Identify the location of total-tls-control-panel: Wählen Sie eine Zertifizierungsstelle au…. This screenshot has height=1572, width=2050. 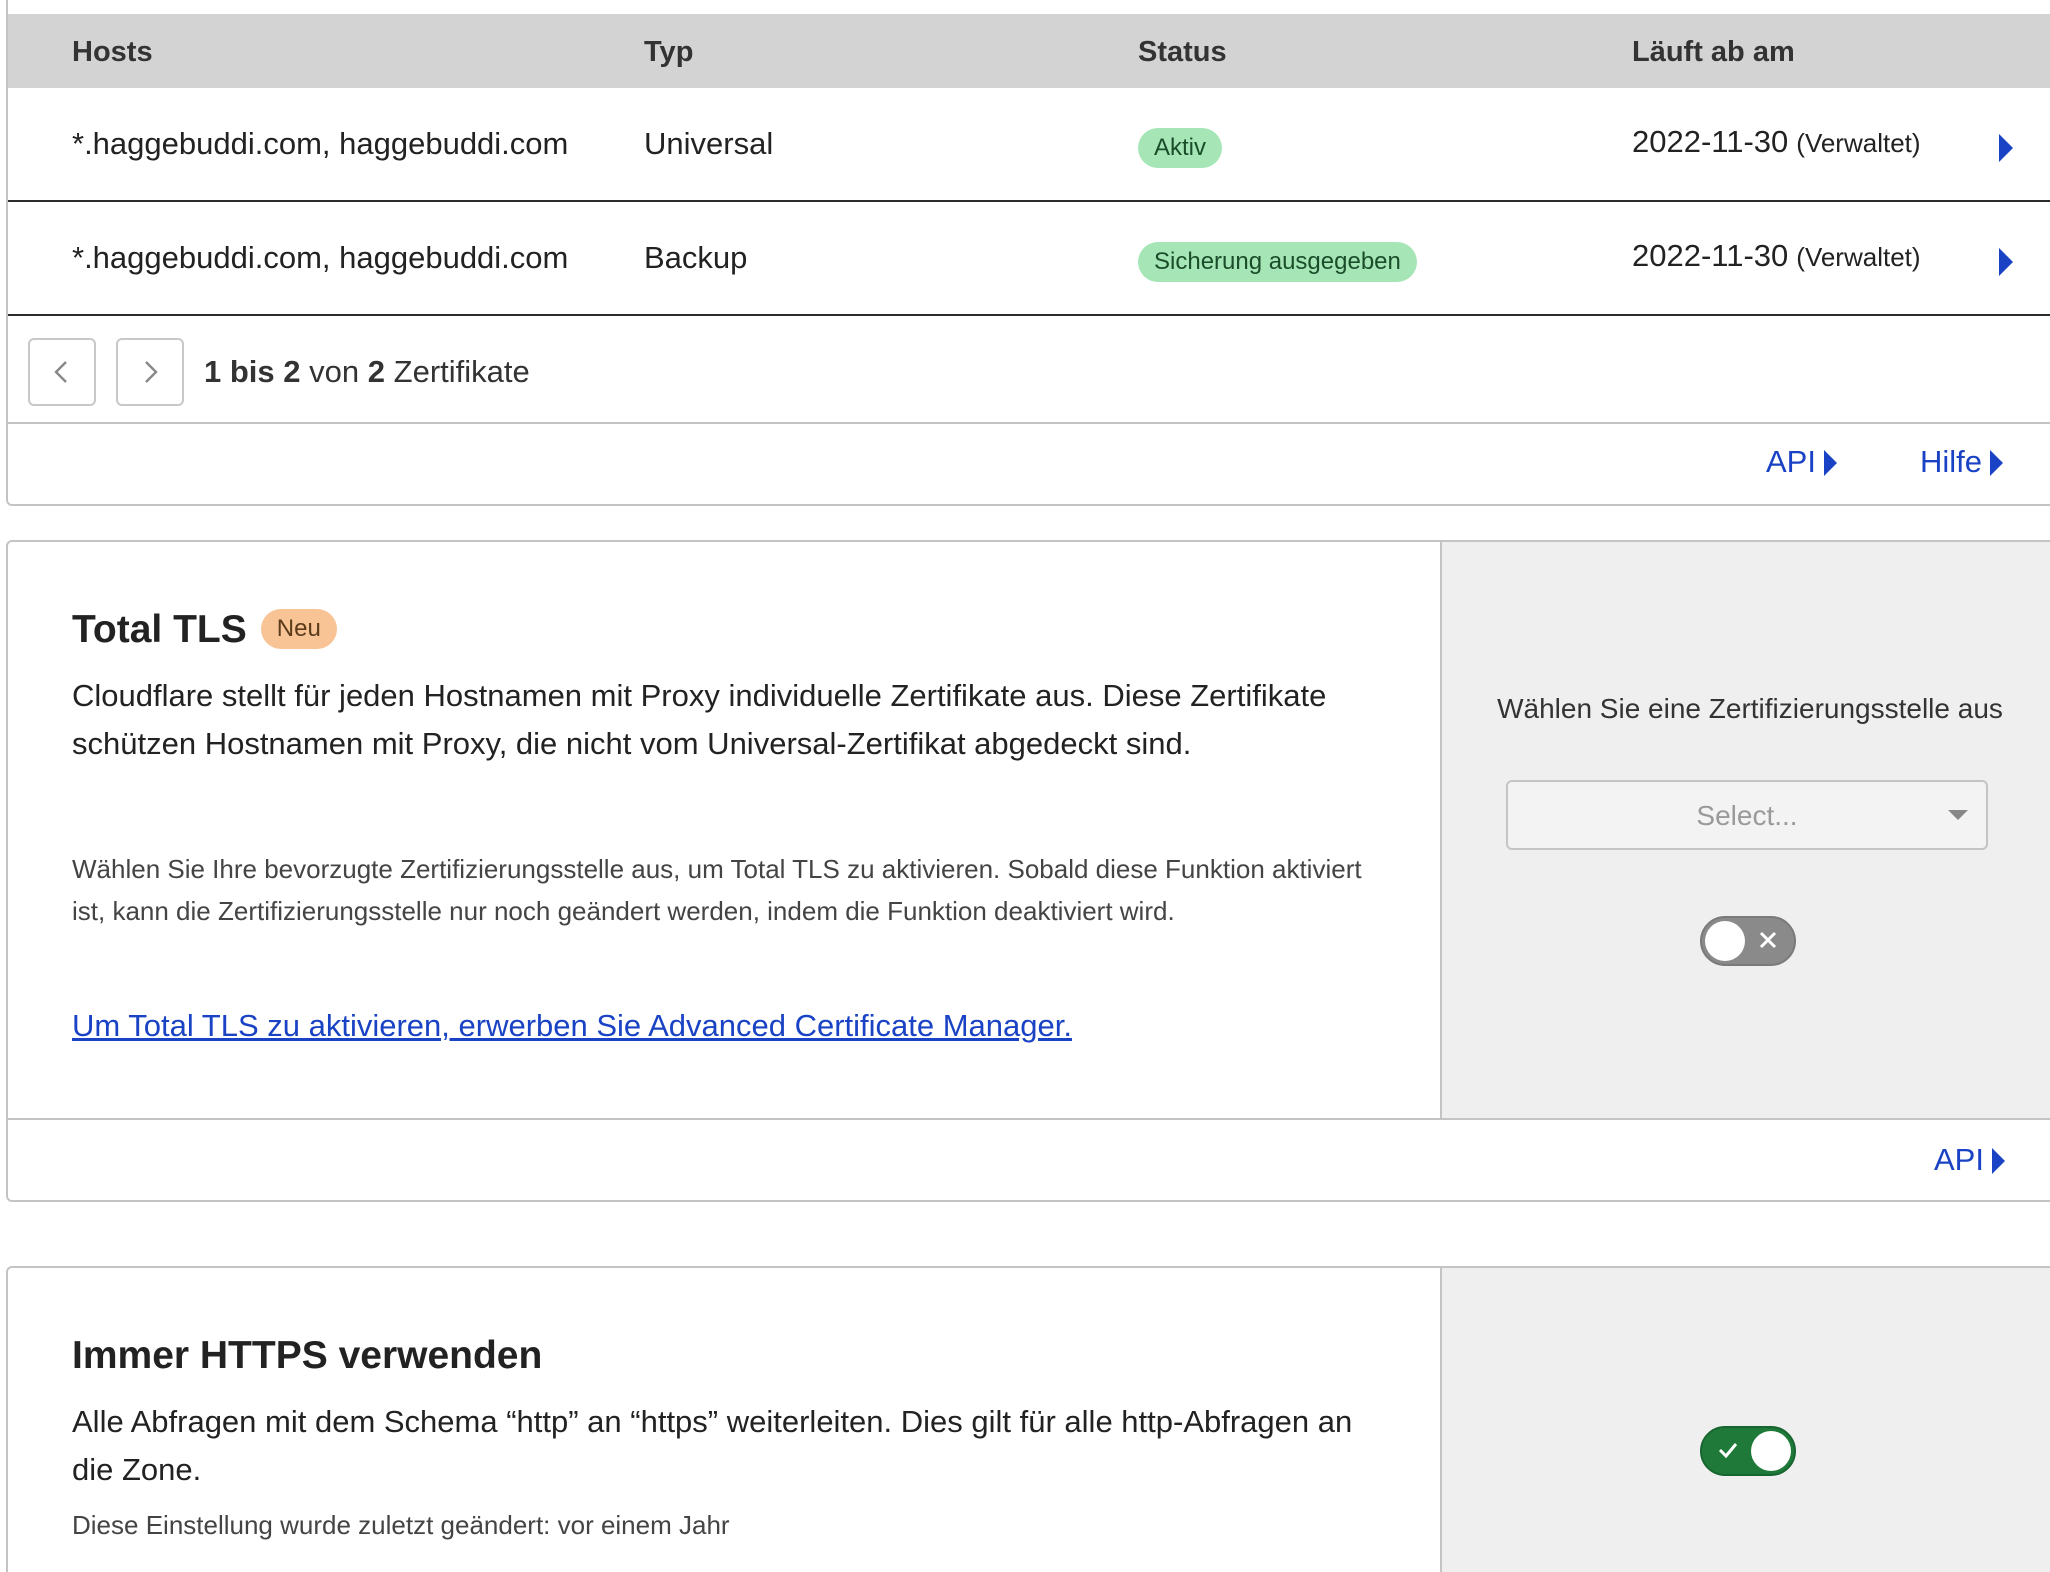
(1745, 831).